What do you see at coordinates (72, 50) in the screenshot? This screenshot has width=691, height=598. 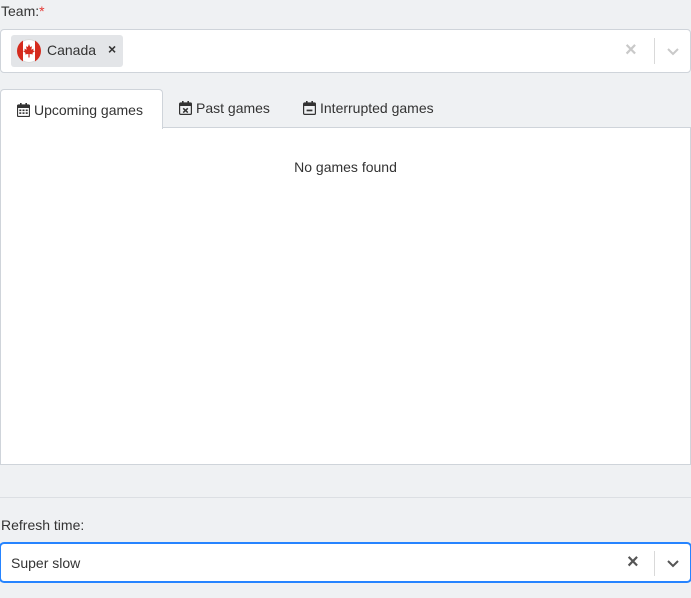 I see `chip-label: Canada` at bounding box center [72, 50].